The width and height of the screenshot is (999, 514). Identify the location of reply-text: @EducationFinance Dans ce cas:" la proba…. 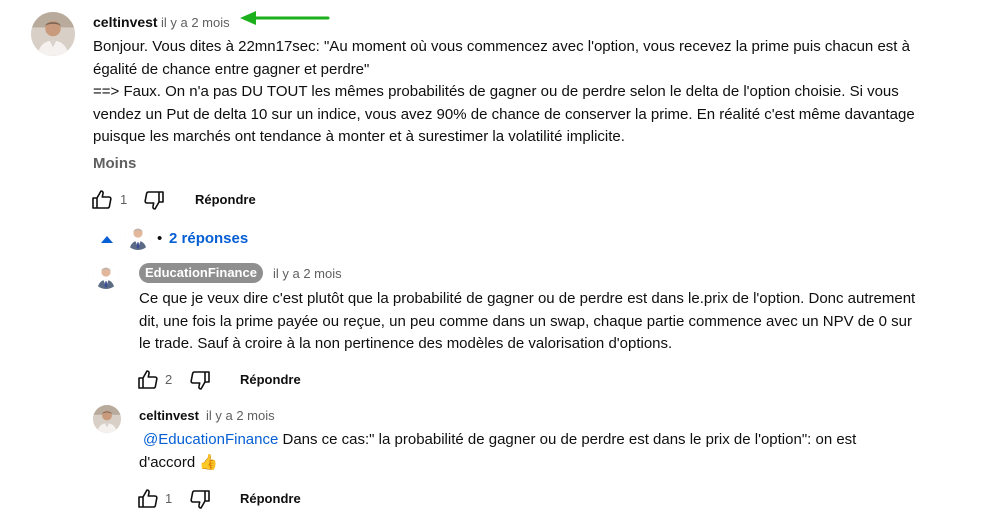
(497, 451).